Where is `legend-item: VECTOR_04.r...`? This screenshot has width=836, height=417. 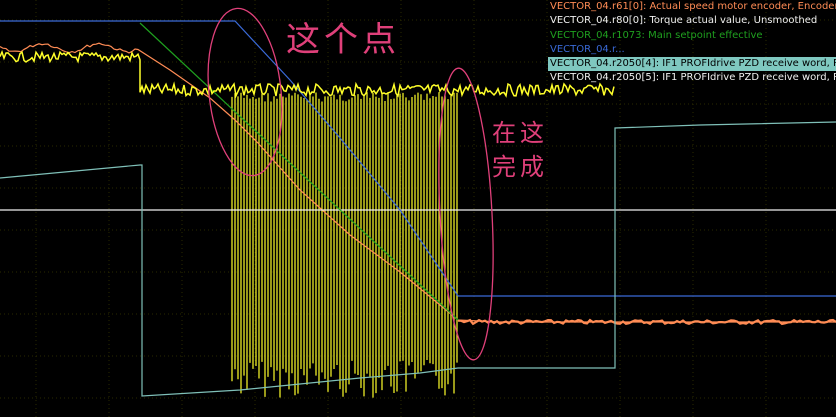
legend-item: VECTOR_04.r... is located at coordinates (692, 50).